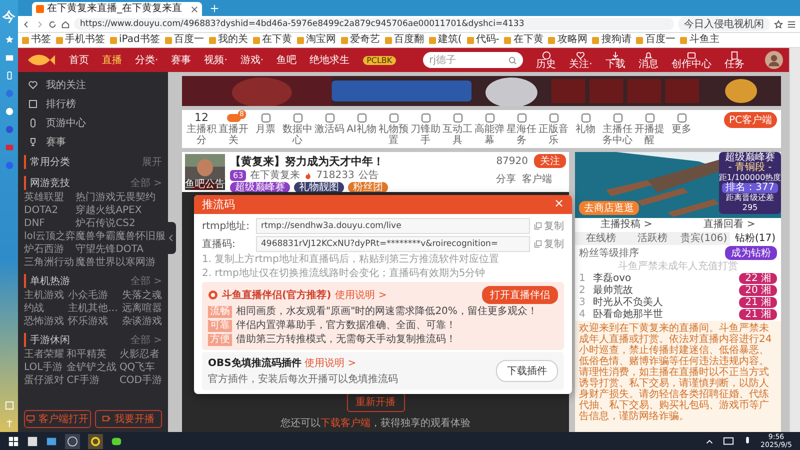 Image resolution: width=800 pixels, height=450 pixels. What do you see at coordinates (117, 9) in the screenshot?
I see `browser-tab: 在下黄复来直播_在下黄复来直` at bounding box center [117, 9].